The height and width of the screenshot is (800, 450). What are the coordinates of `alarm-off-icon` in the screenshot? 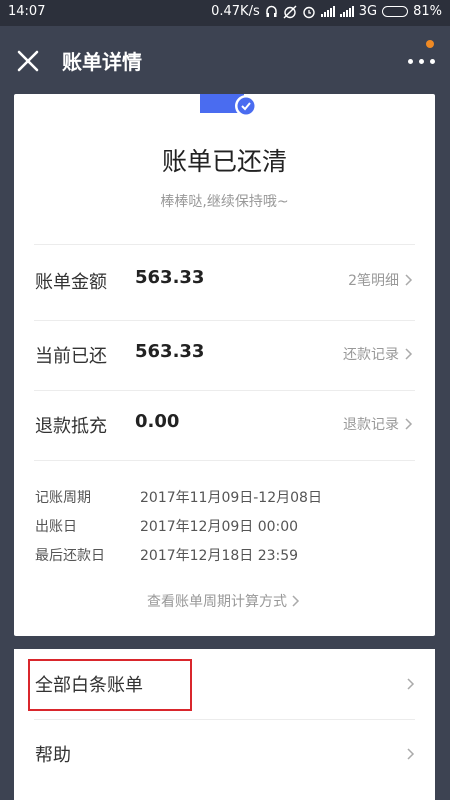 It's located at (290, 11).